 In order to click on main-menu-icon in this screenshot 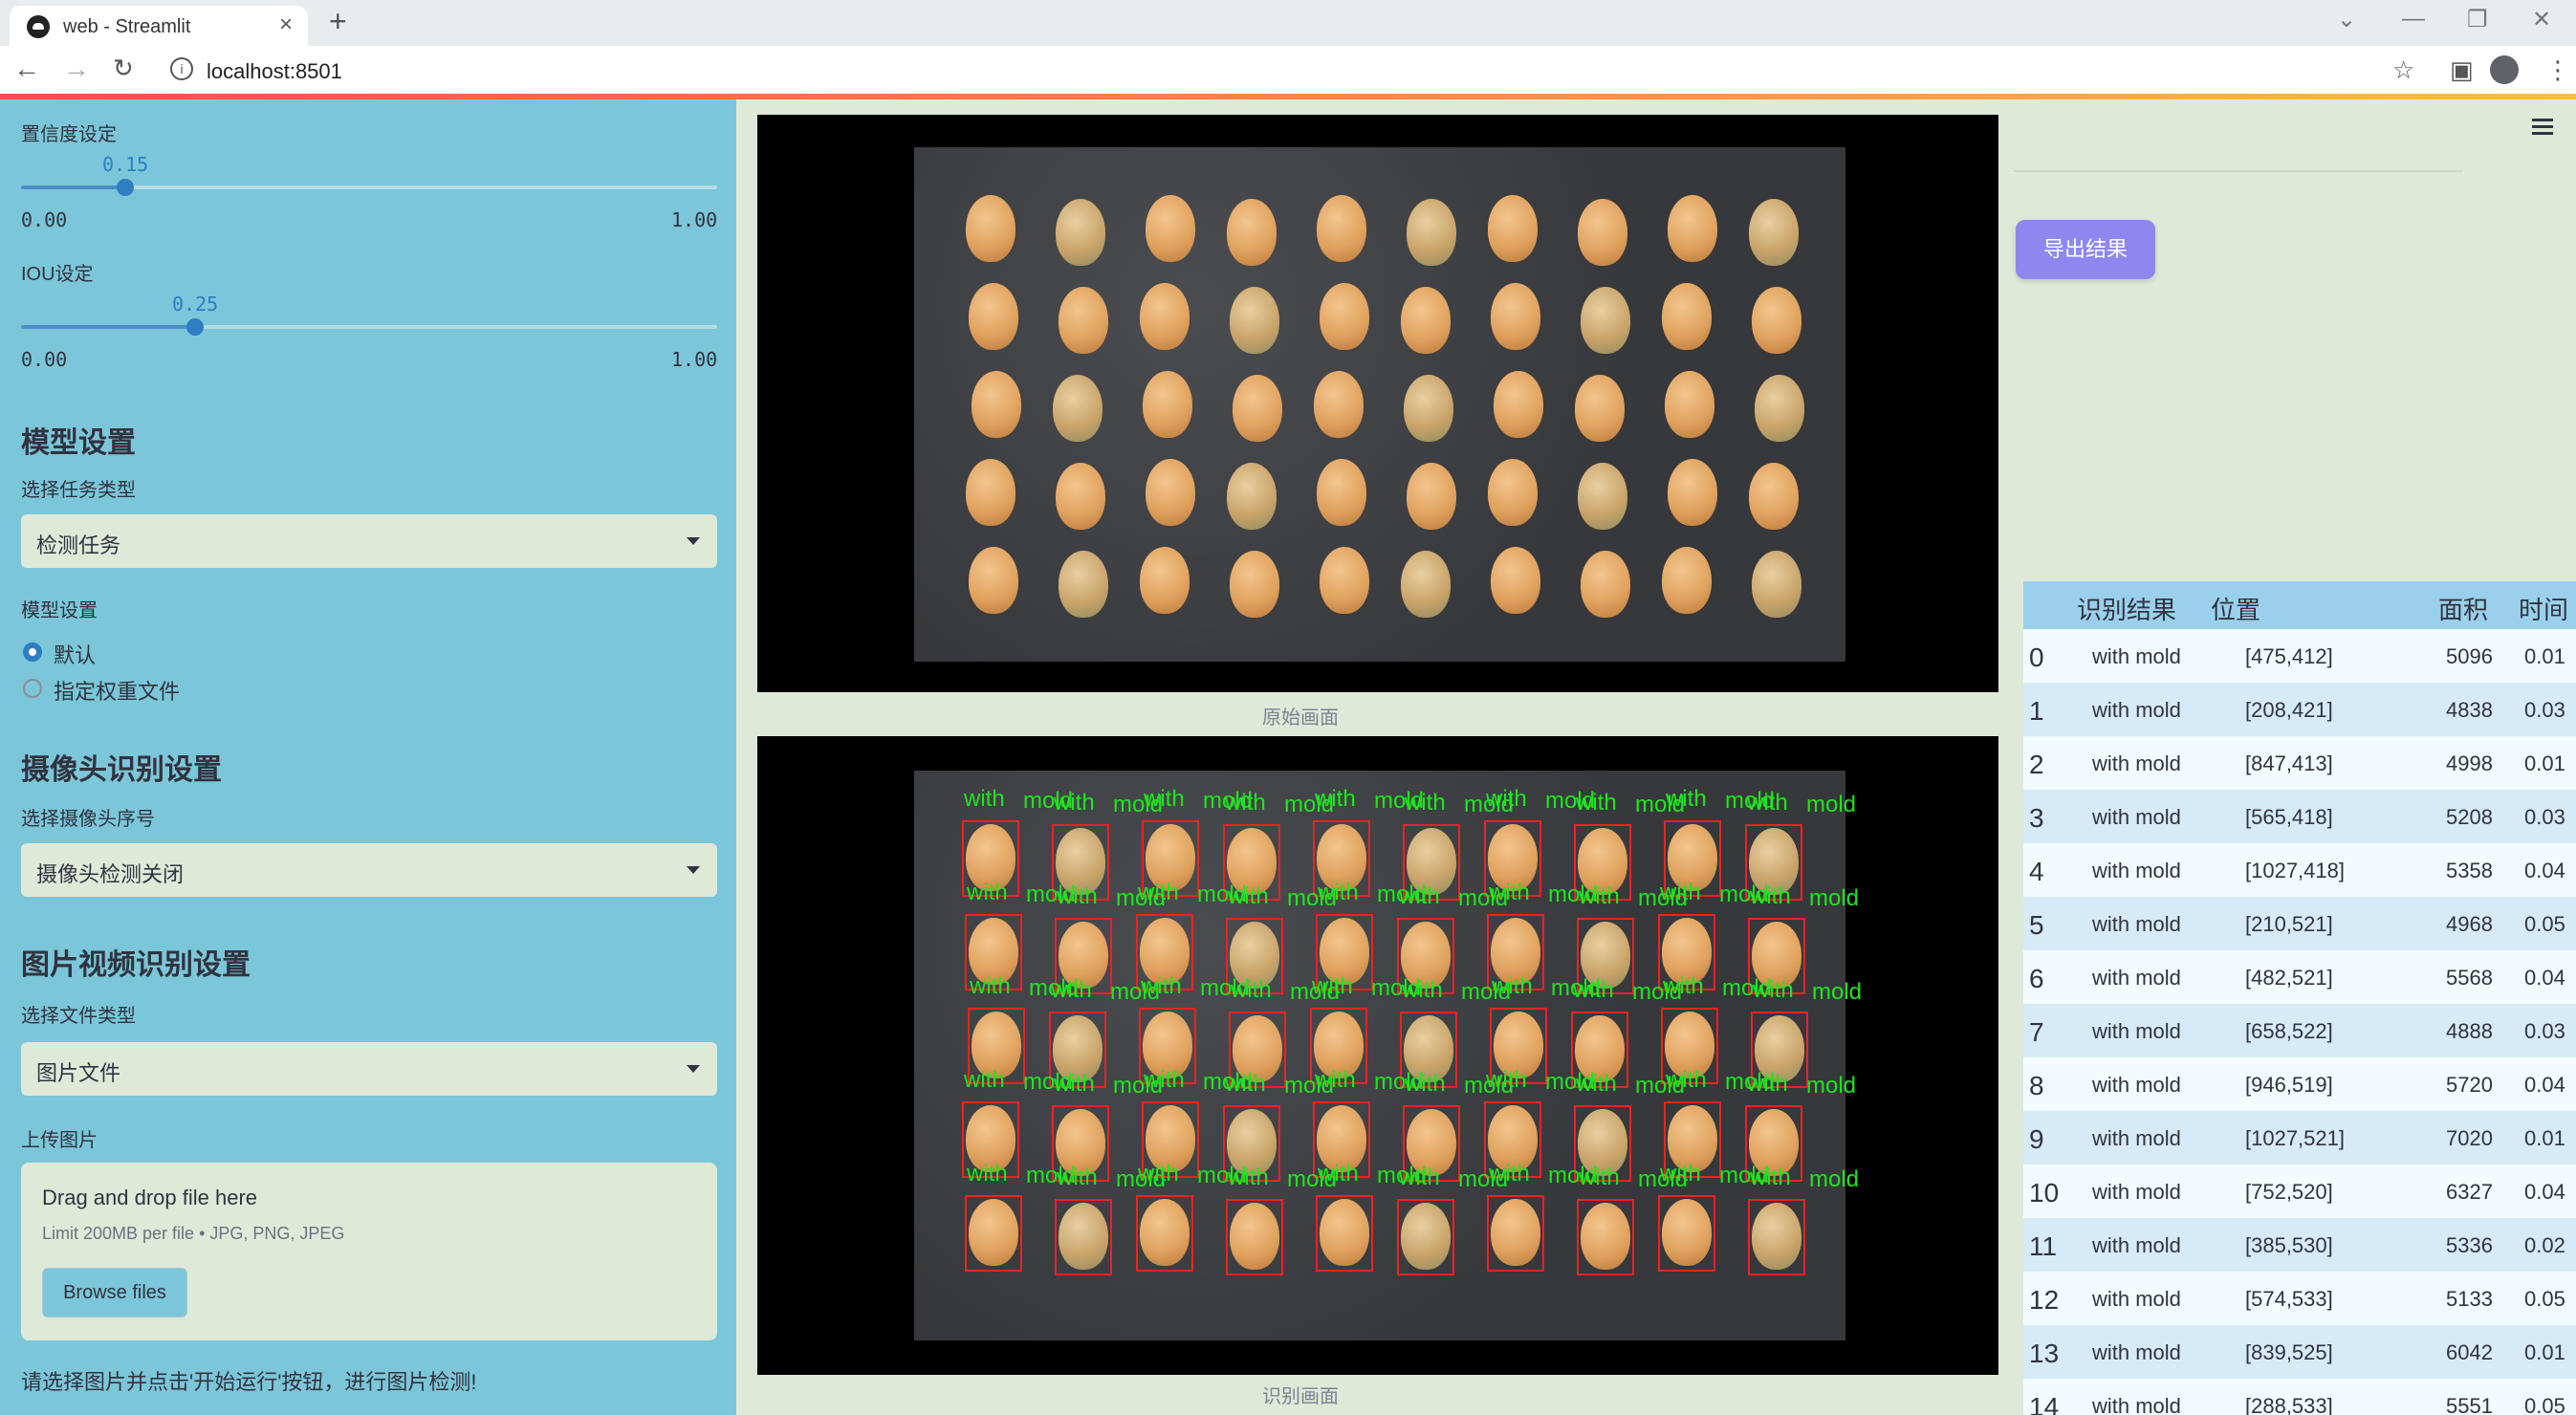, I will do `click(2542, 129)`.